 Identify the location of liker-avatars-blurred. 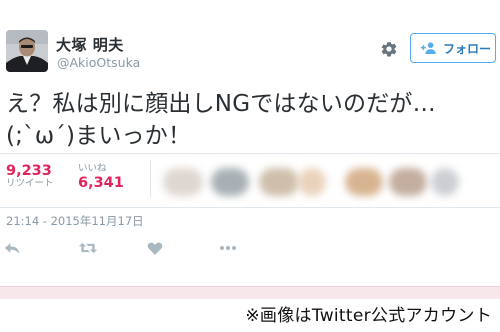
(331, 183).